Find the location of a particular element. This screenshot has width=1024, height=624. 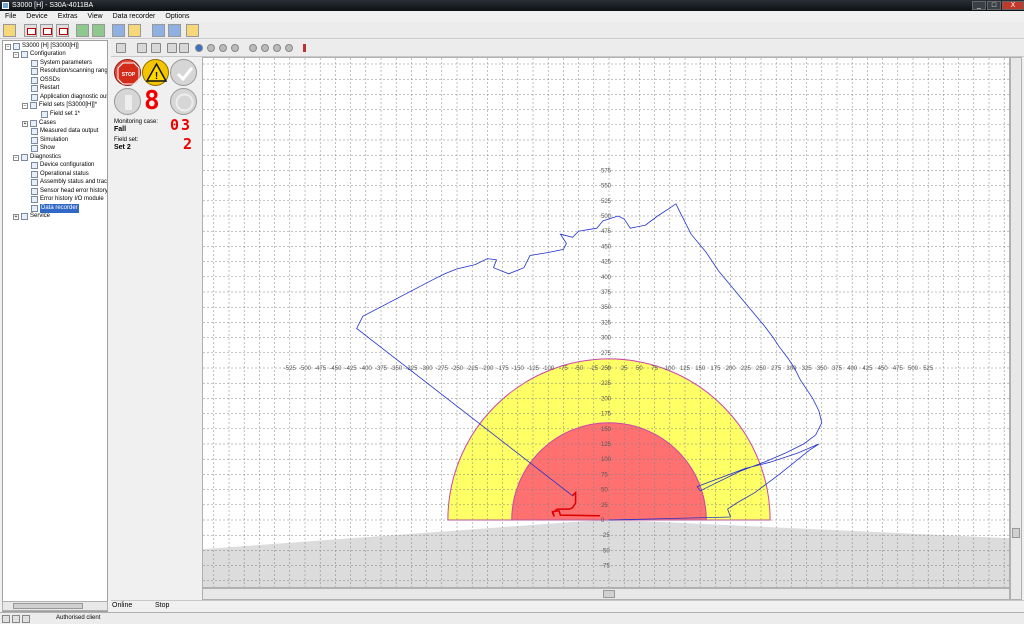

stop-icon is located at coordinates (235, 48).